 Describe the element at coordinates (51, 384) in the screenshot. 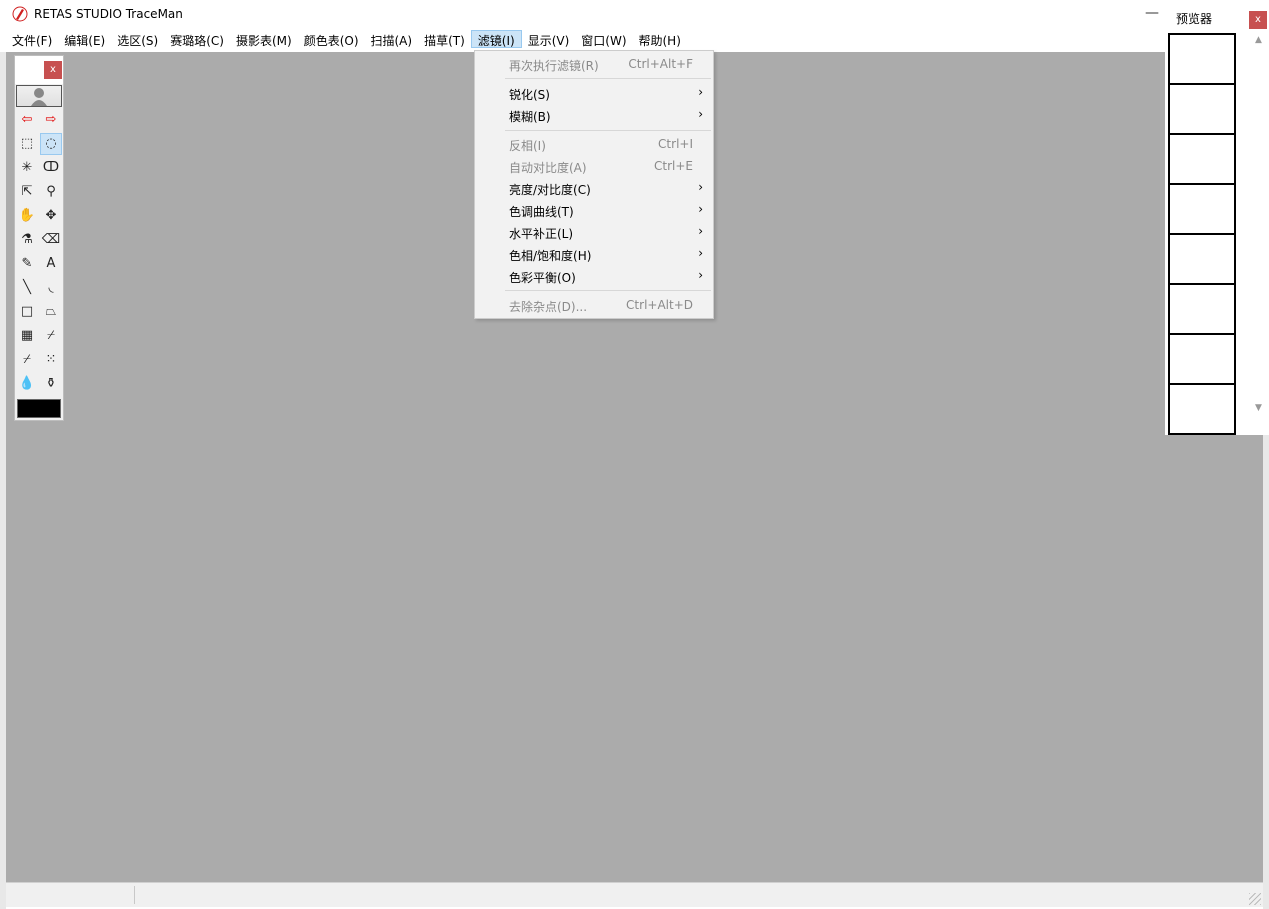

I see `ink-bottle-icon: ⚱` at that location.